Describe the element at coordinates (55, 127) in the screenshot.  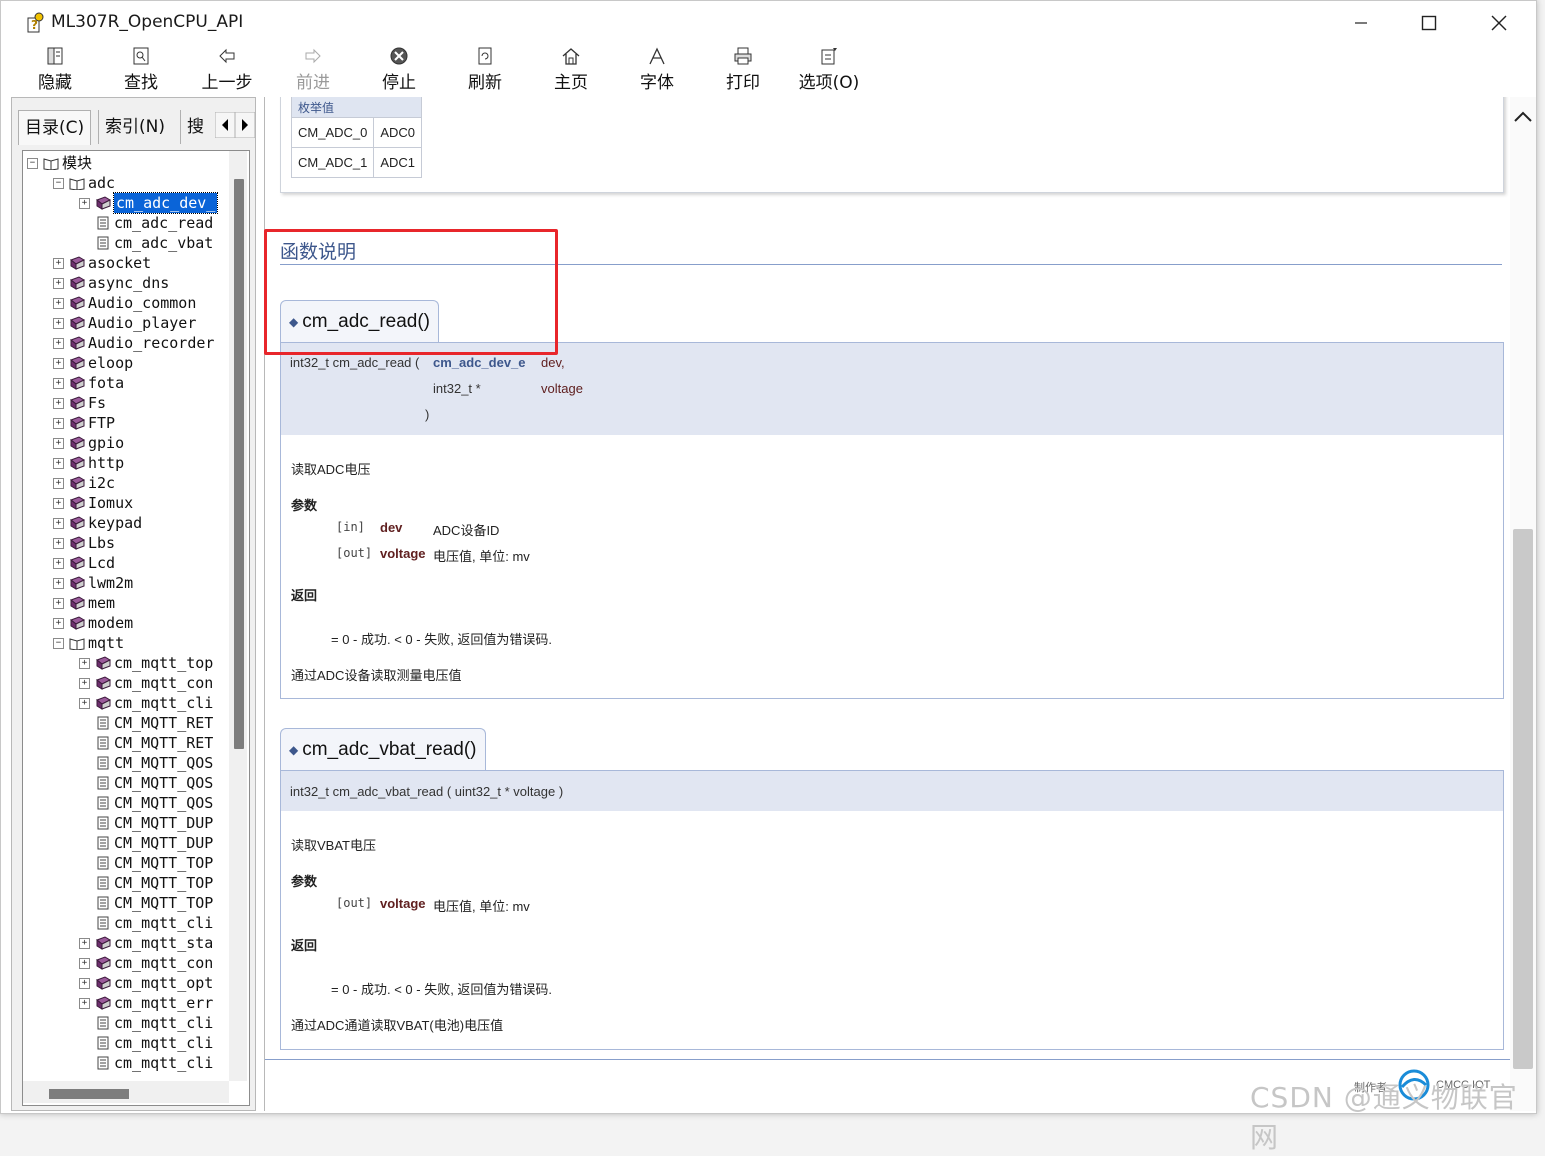
I see `tab-contents: 目录(C)` at that location.